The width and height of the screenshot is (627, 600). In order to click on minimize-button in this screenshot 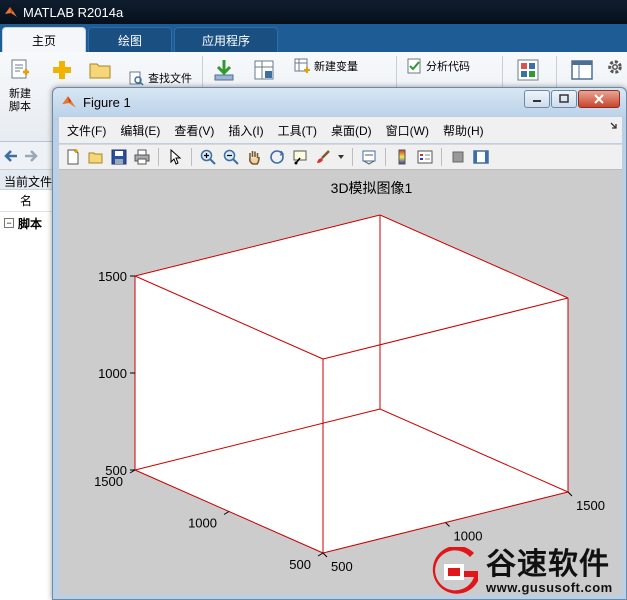, I will do `click(537, 99)`.